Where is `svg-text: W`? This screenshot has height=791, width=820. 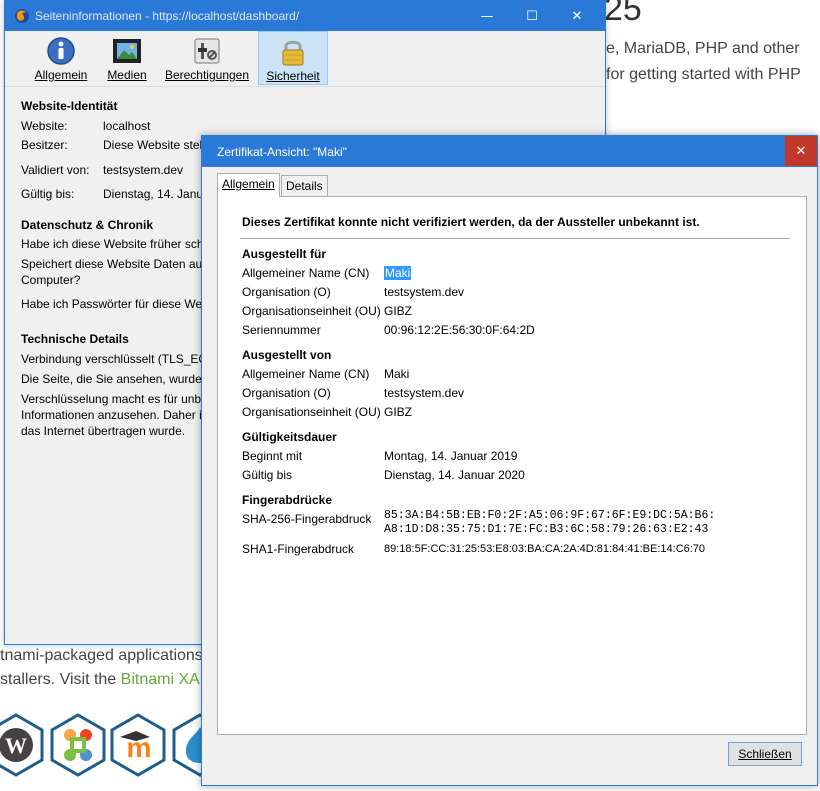
svg-text: W is located at coordinates (16, 745).